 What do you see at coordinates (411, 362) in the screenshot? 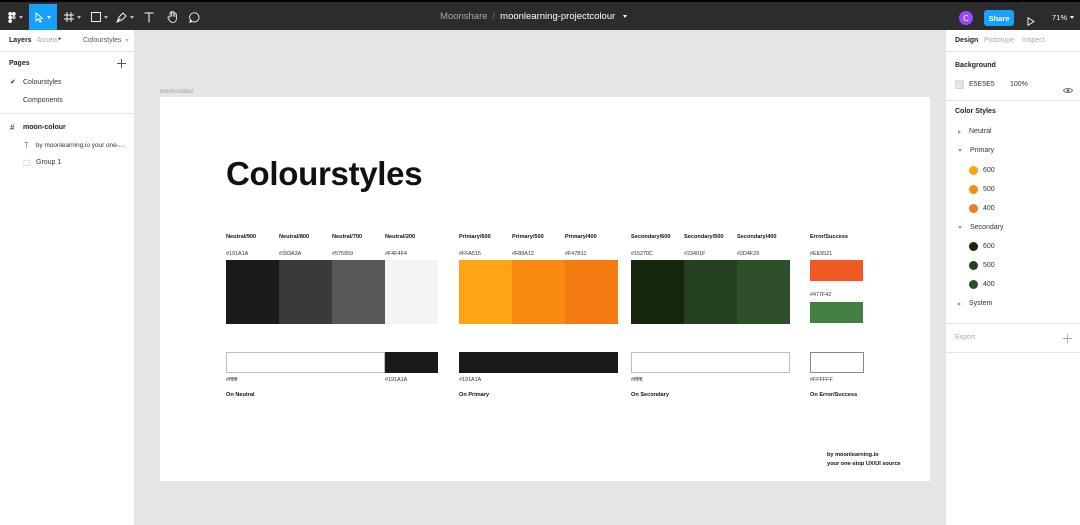
I see `on-neutral-dark-box` at bounding box center [411, 362].